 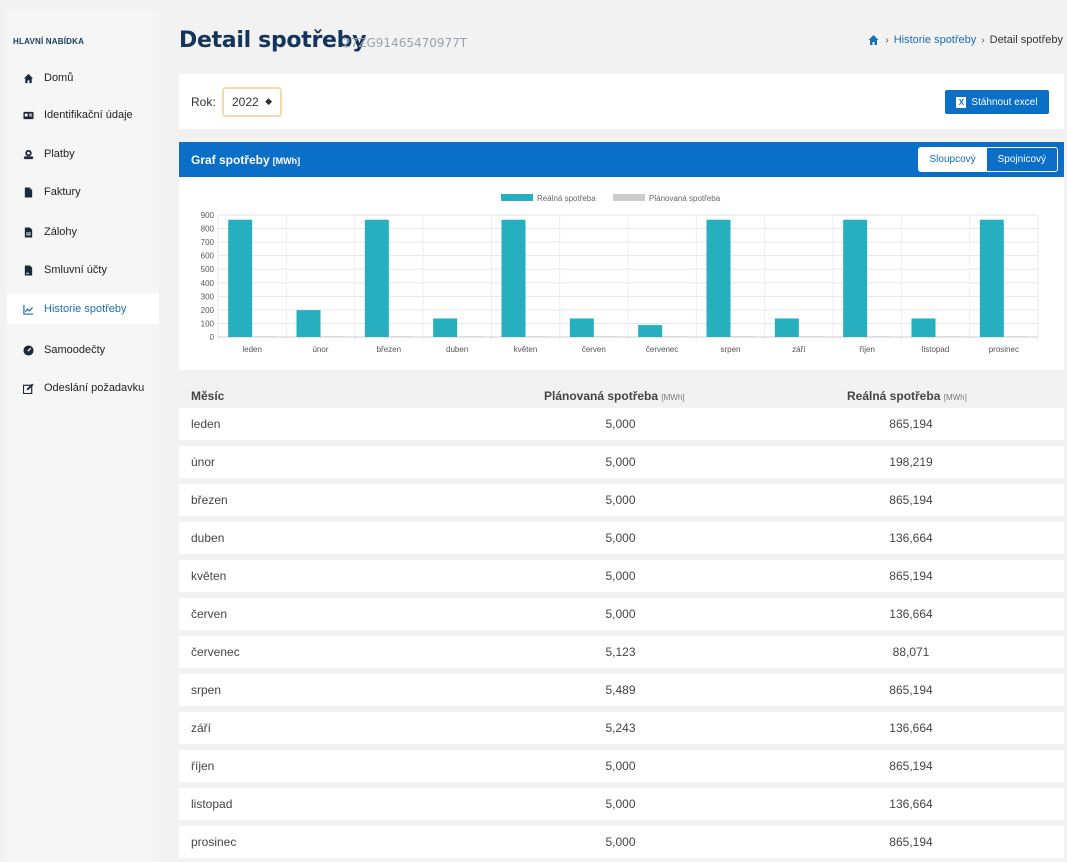 I want to click on cell-month: duben, so click(x=208, y=538).